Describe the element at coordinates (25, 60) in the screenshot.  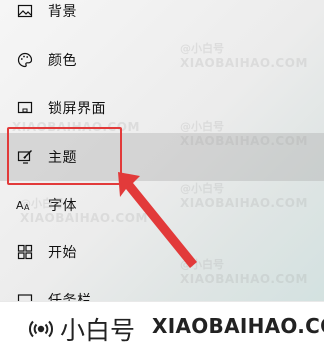
I see `palette-icon` at that location.